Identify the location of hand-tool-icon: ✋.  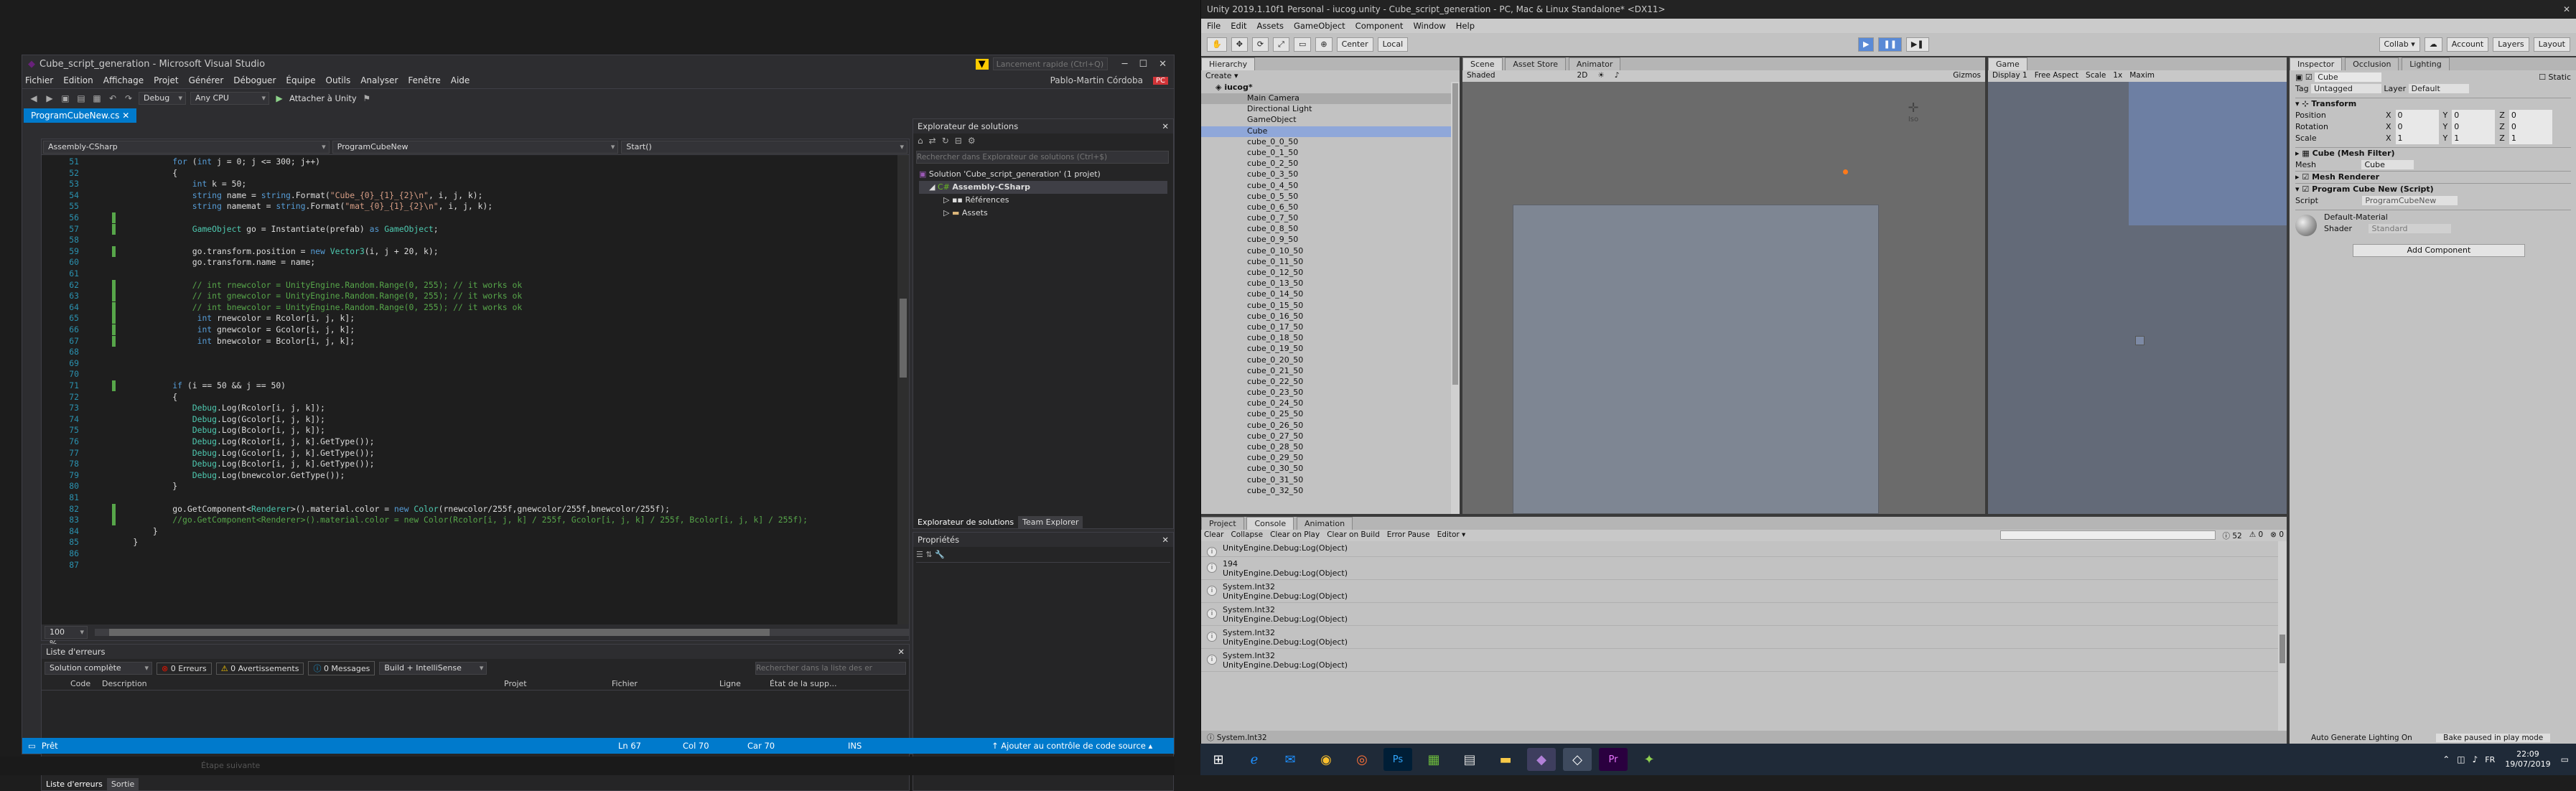
(1217, 44).